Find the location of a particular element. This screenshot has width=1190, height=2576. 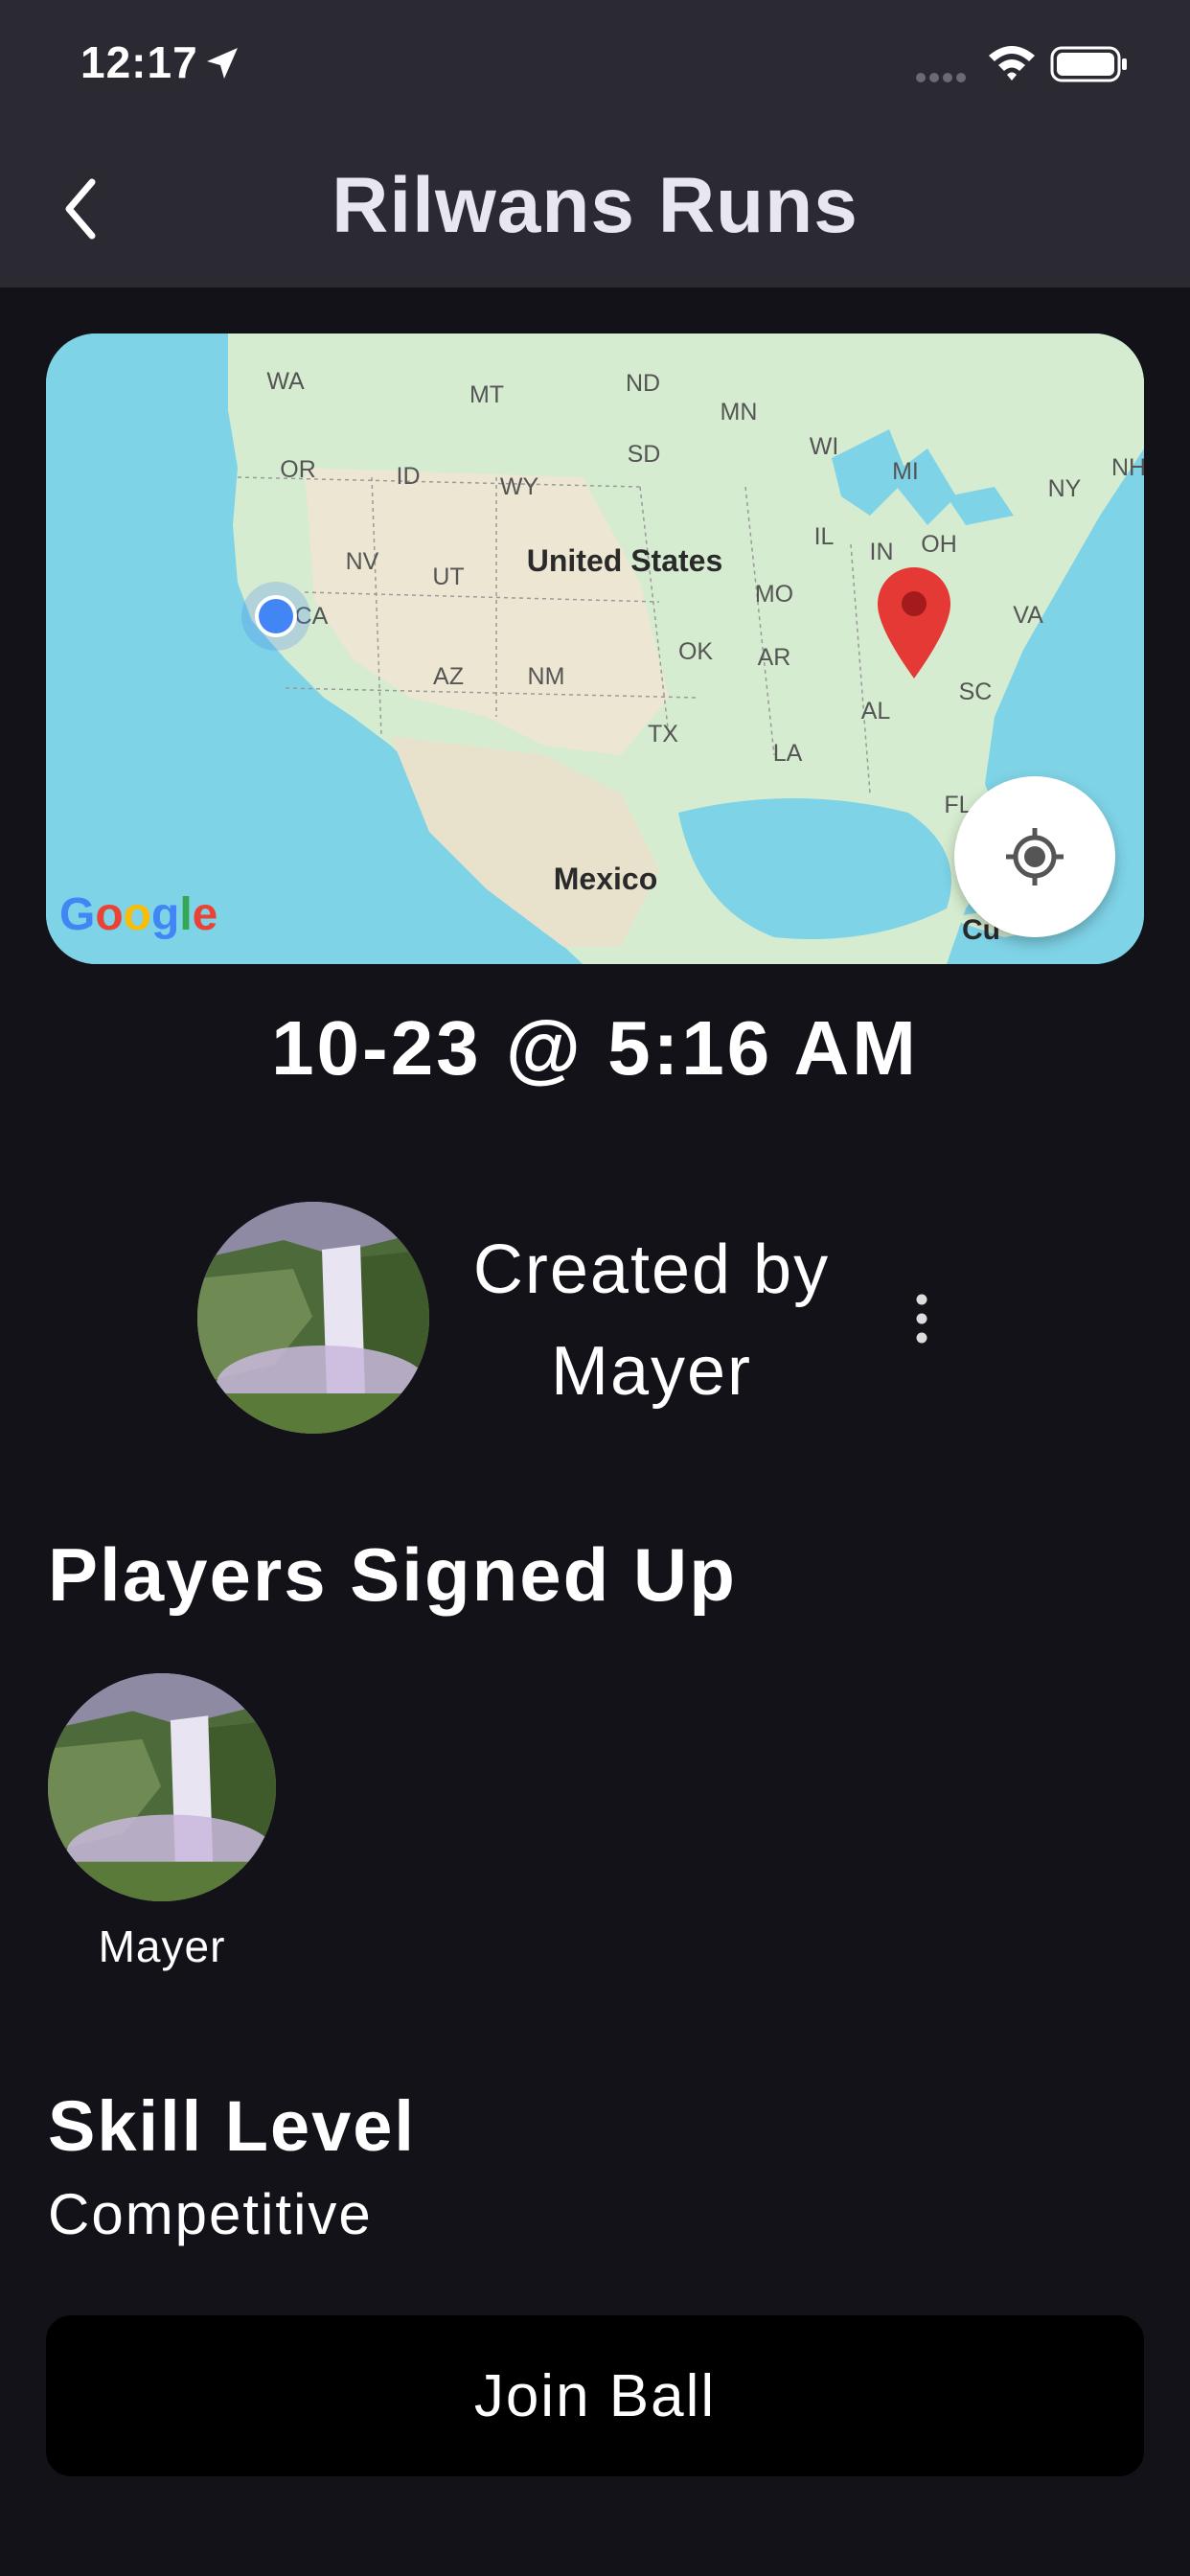

map-state-label: MI is located at coordinates (905, 471).